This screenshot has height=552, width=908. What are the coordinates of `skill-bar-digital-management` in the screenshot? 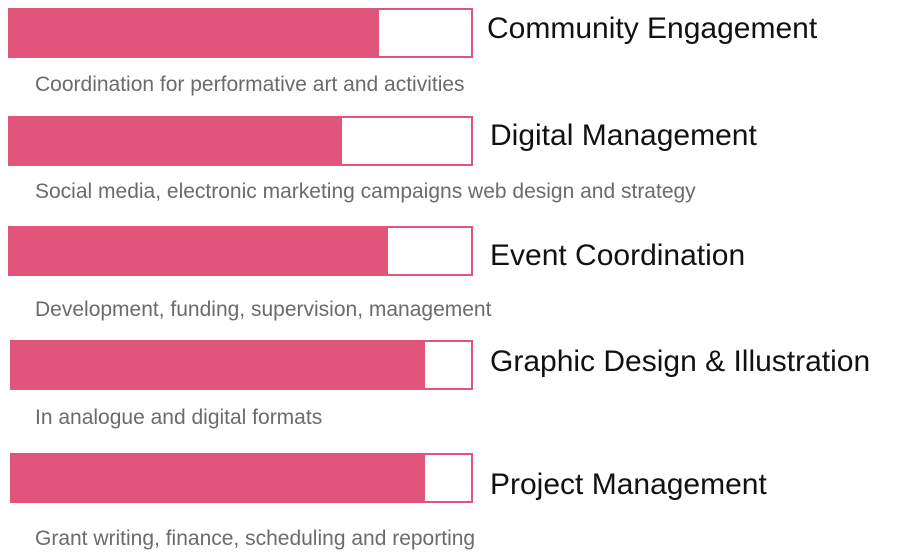 It's located at (240, 141).